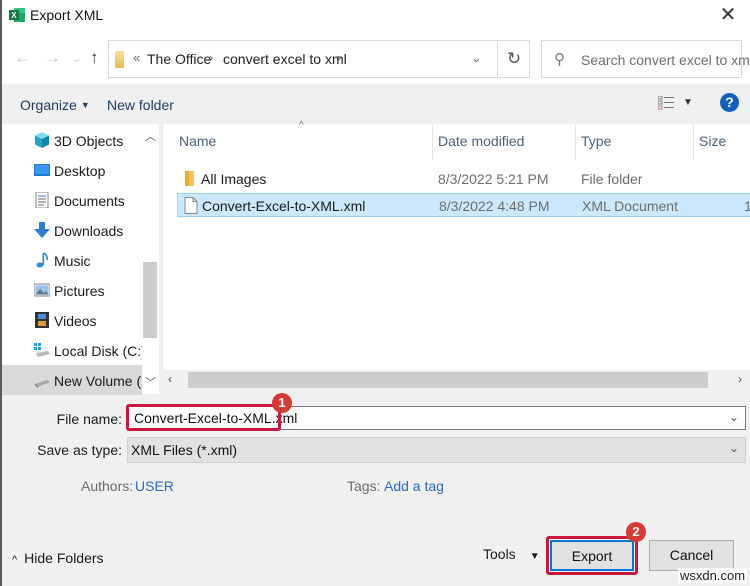 This screenshot has height=586, width=750. What do you see at coordinates (688, 102) in the screenshot?
I see `view-options-dropdown: ▼` at bounding box center [688, 102].